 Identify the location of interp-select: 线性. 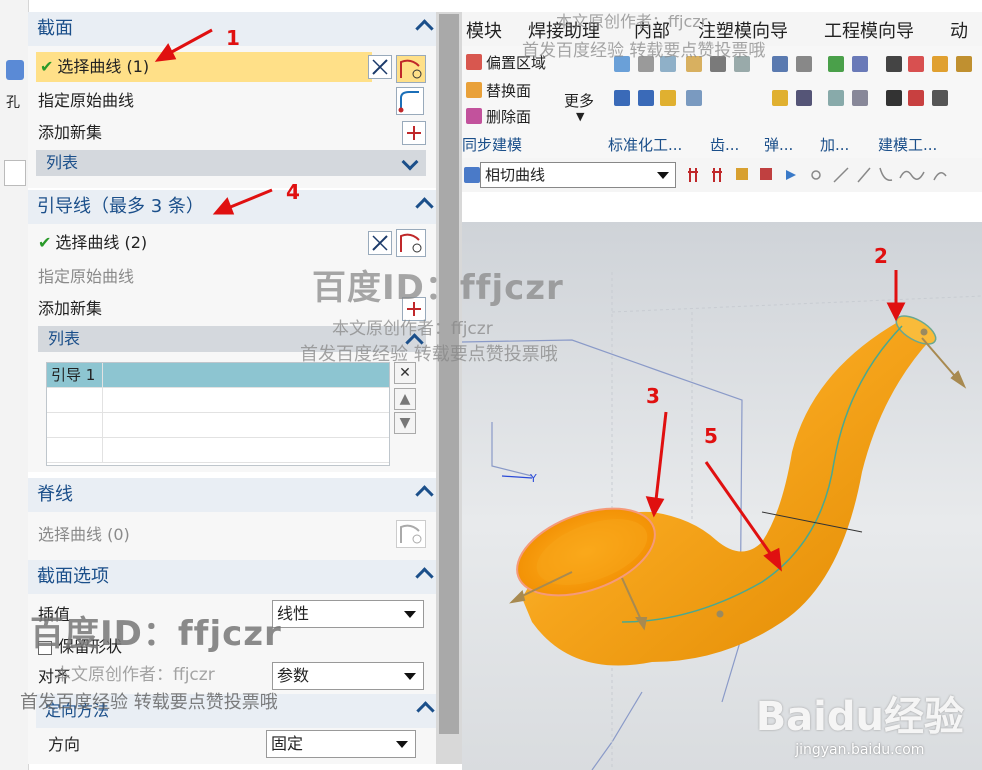
(348, 614).